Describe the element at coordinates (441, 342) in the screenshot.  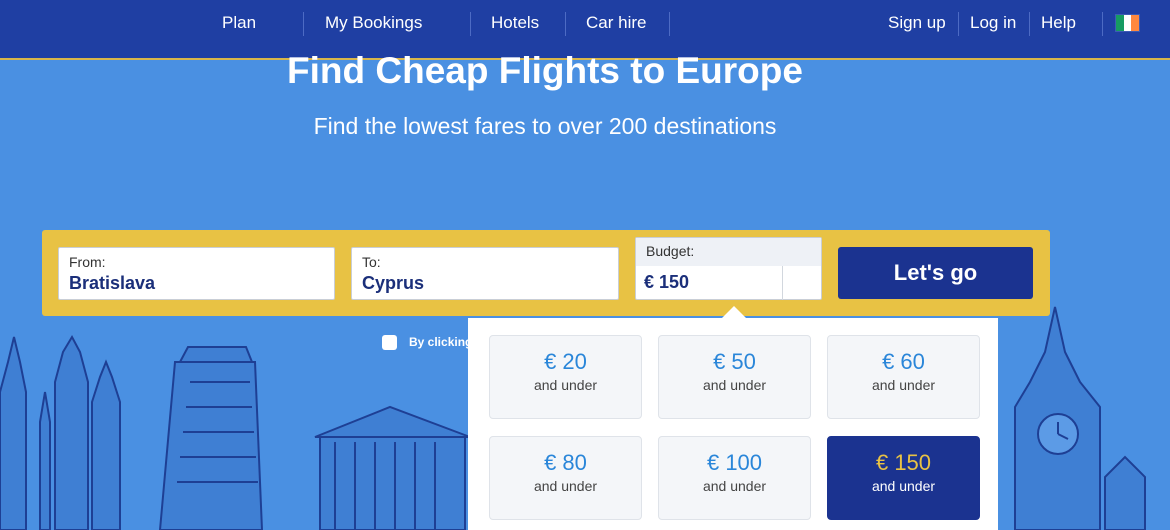
I see `terms-checkbox-label: By clicking` at that location.